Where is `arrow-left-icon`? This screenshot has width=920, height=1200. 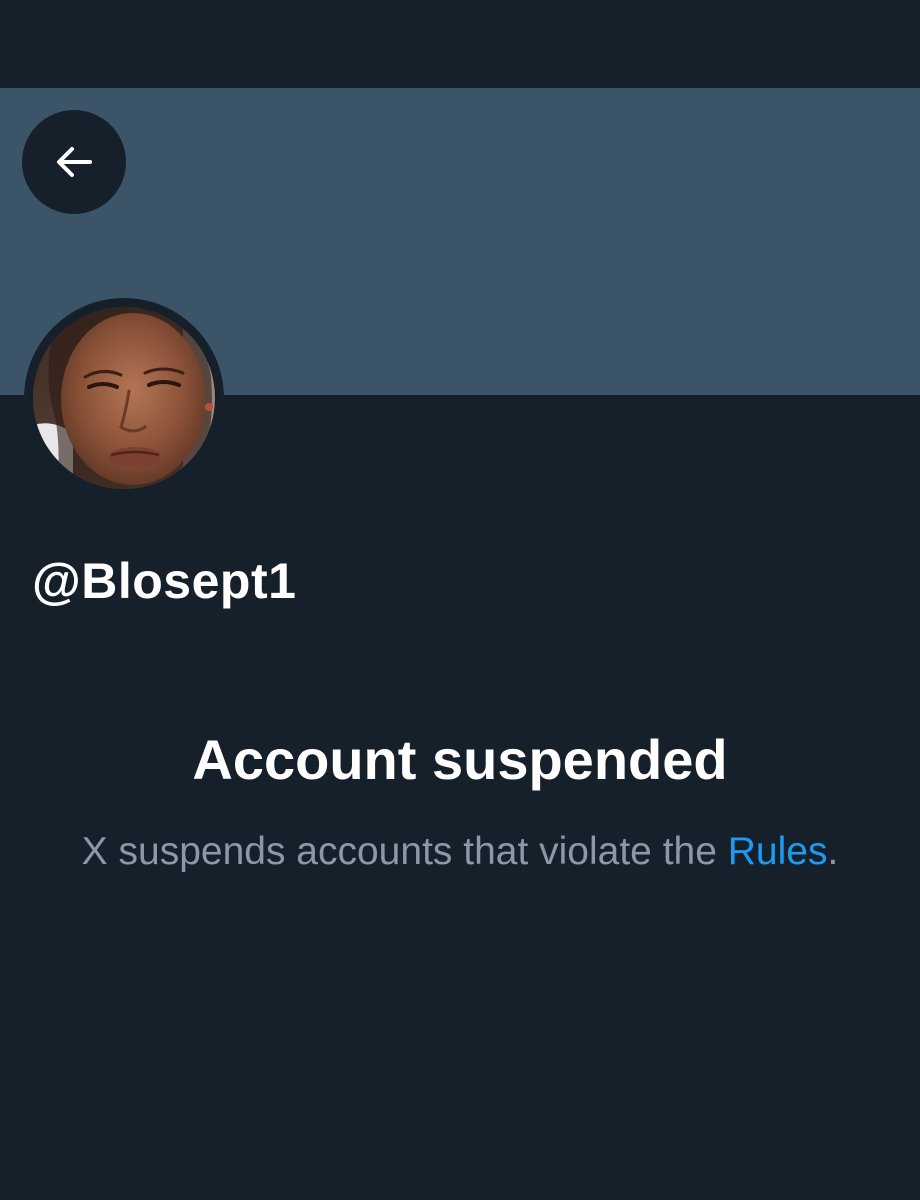 arrow-left-icon is located at coordinates (74, 162).